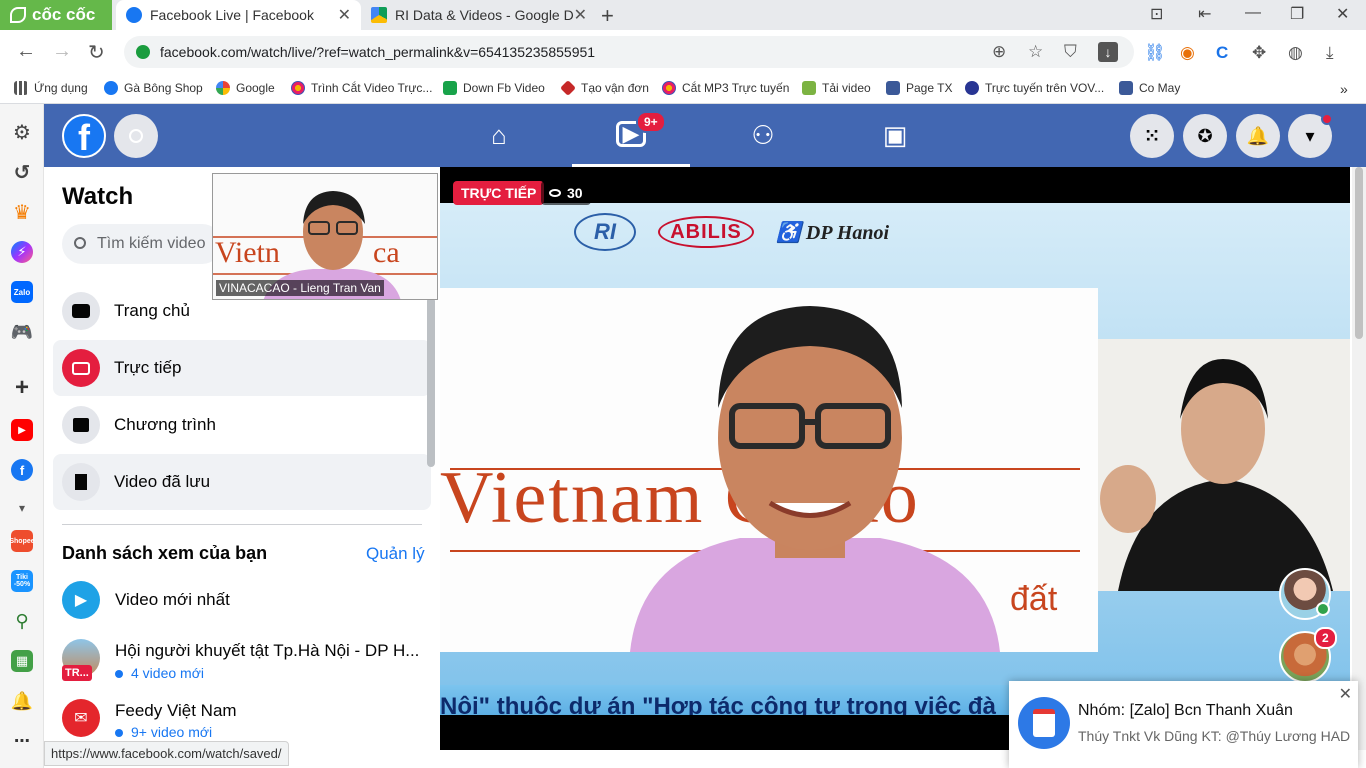 This screenshot has height=768, width=1366. Describe the element at coordinates (56, 15) in the screenshot. I see `coccoc-menu-button: cốc cốc` at that location.